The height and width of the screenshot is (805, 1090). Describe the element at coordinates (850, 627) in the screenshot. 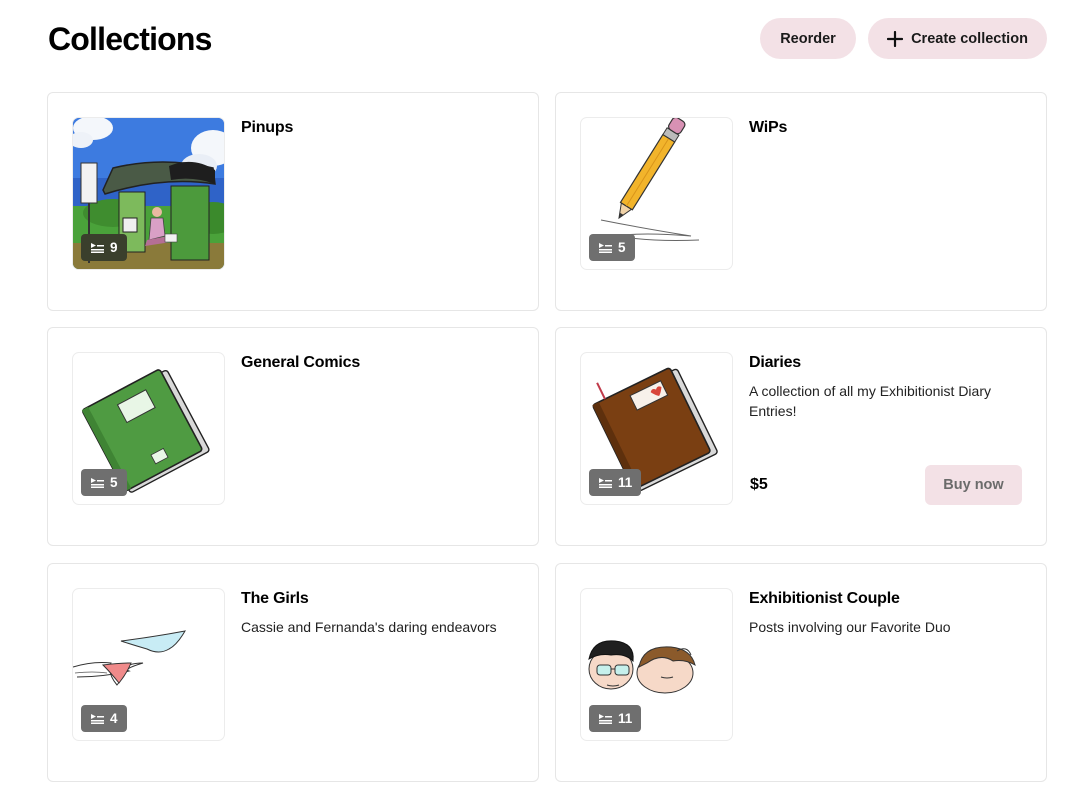

I see `collection-description: Posts involving our Favorite Duo` at that location.